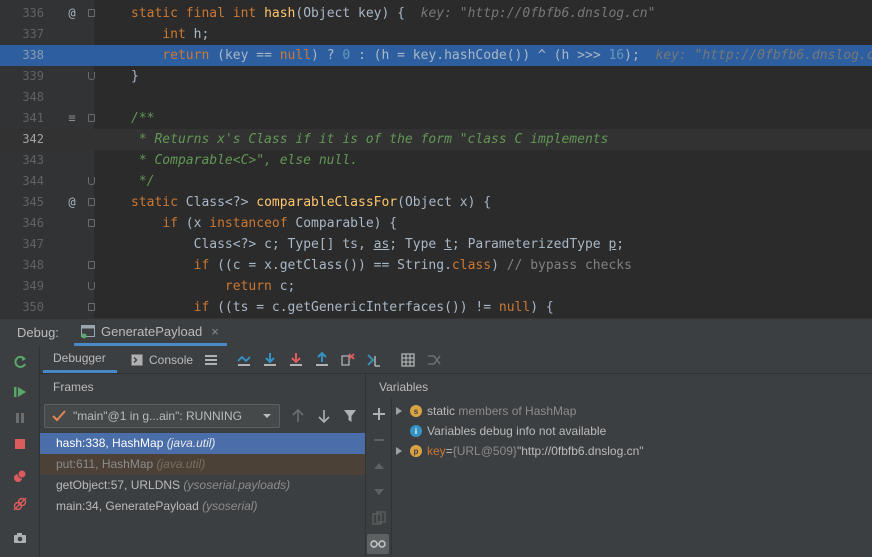 The image size is (872, 557). I want to click on line-number: 339, so click(33, 76).